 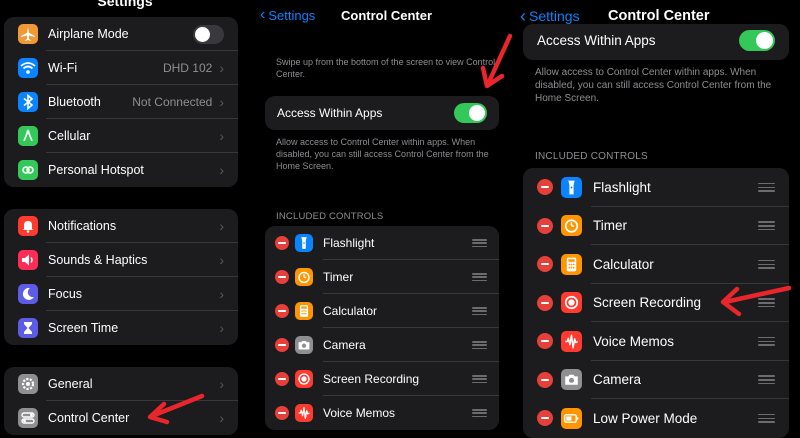 What do you see at coordinates (382, 379) in the screenshot?
I see `control-row-screen-recording: Screen Recording` at bounding box center [382, 379].